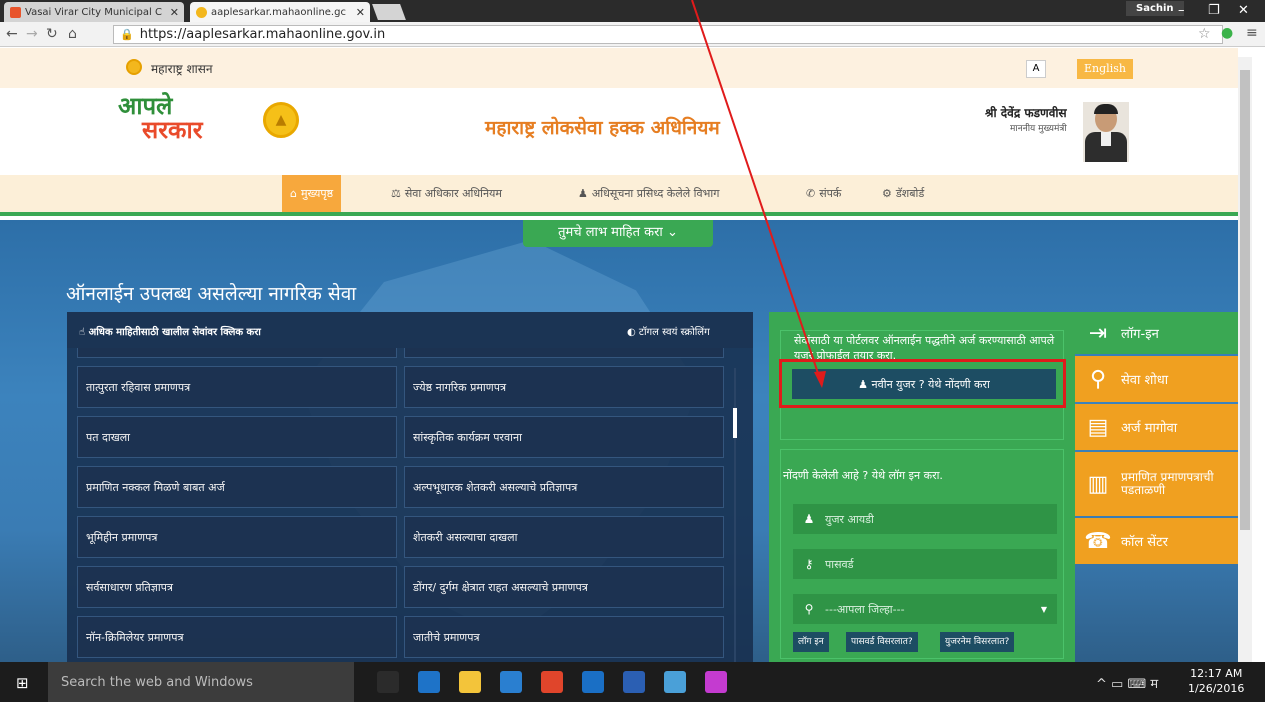 Image resolution: width=1265 pixels, height=702 pixels. What do you see at coordinates (863, 475) in the screenshot?
I see `login-title: नोंदणी केलेली आहे ? येथे लॉग इन करा.` at bounding box center [863, 475].